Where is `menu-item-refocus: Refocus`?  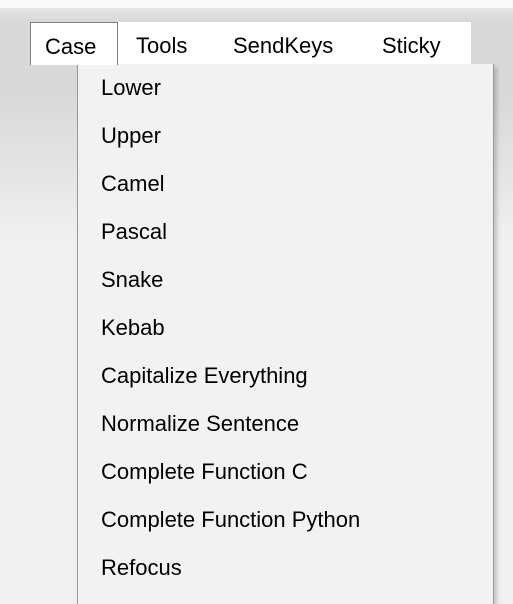
menu-item-refocus: Refocus is located at coordinates (285, 568).